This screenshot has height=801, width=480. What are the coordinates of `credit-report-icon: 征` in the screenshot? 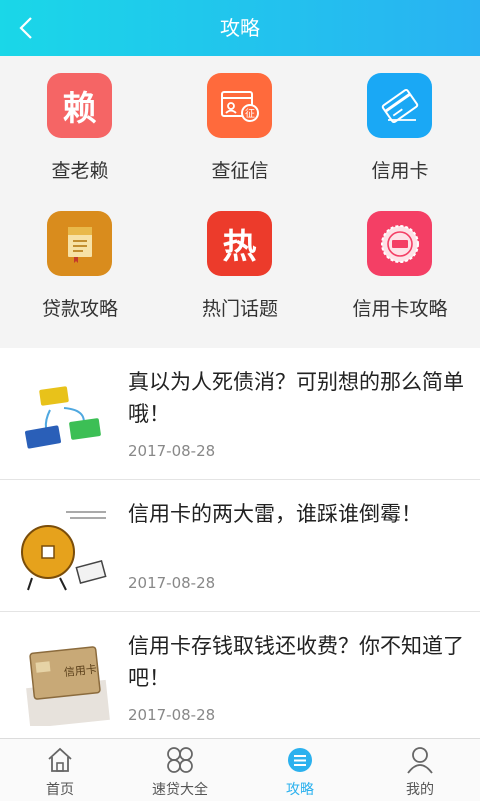 It's located at (239, 105).